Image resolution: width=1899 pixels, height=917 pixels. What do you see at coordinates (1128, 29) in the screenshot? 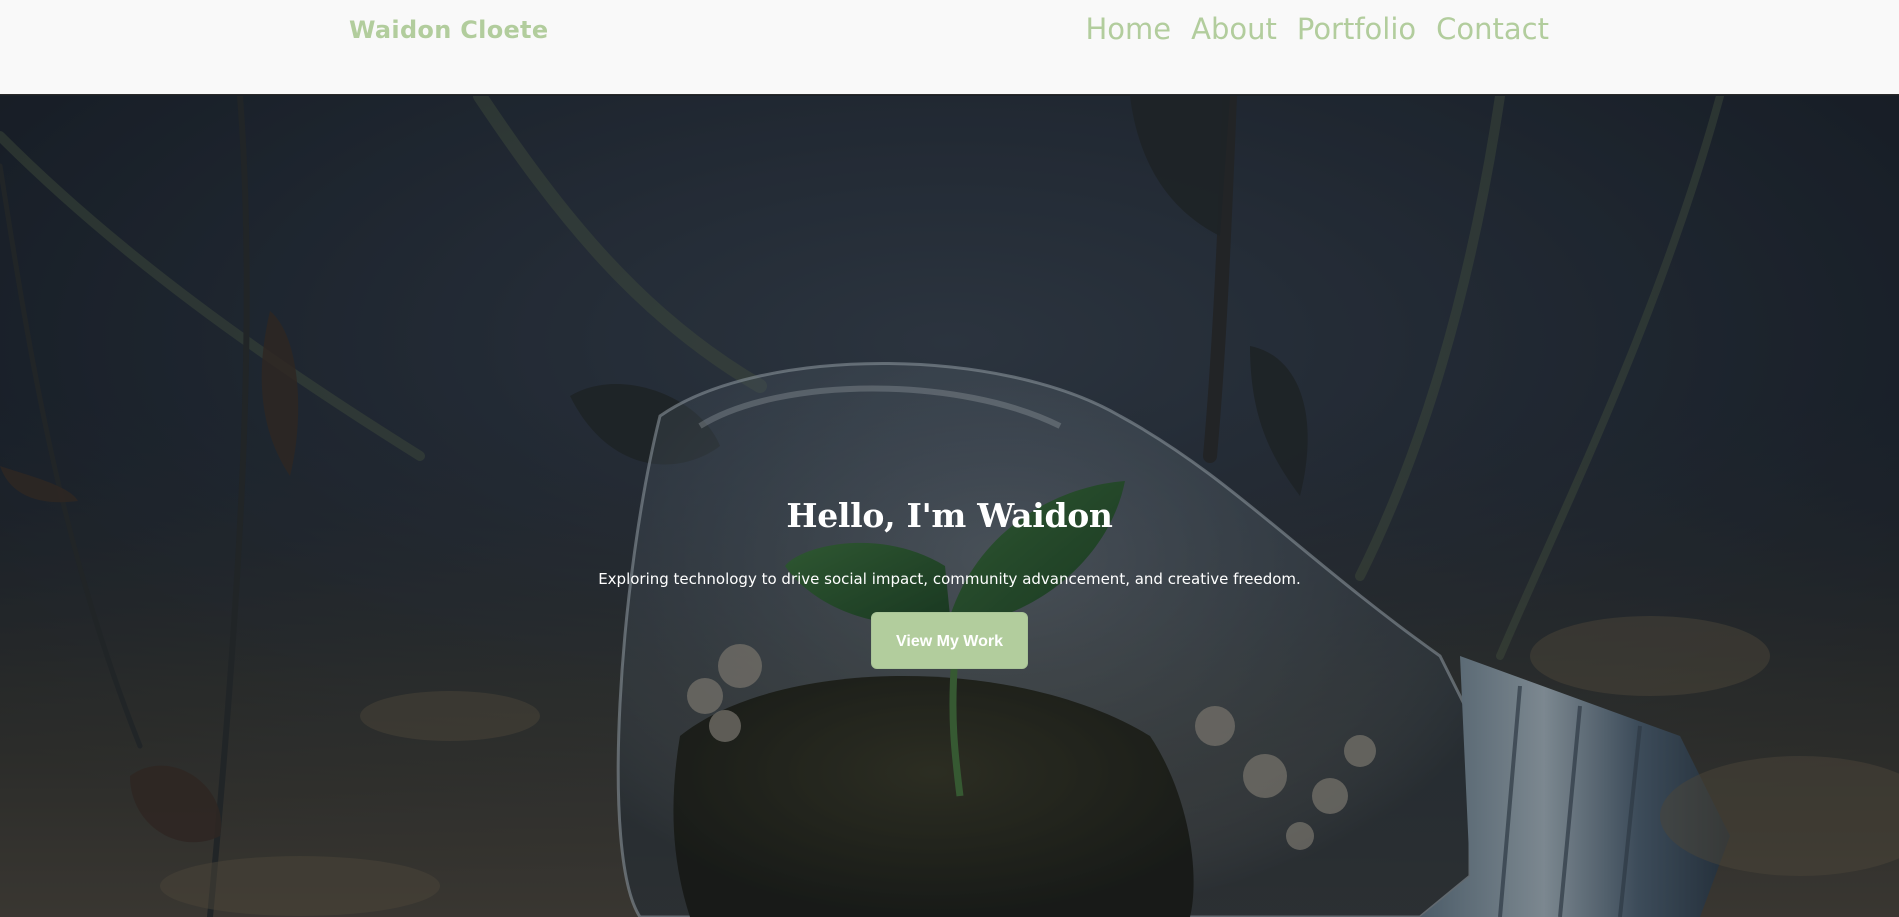
I see `nav-link-home: Home` at bounding box center [1128, 29].